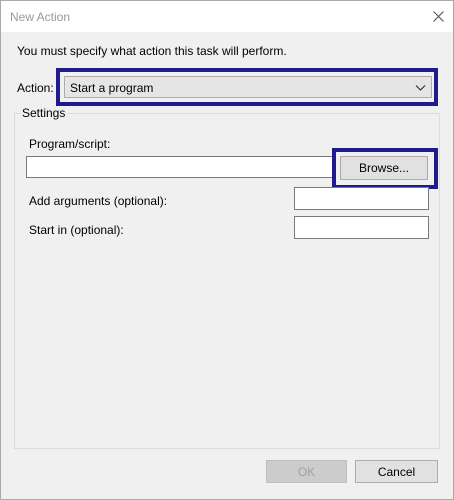 This screenshot has width=454, height=500. Describe the element at coordinates (70, 144) in the screenshot. I see `program-script-label: Program/script:` at that location.